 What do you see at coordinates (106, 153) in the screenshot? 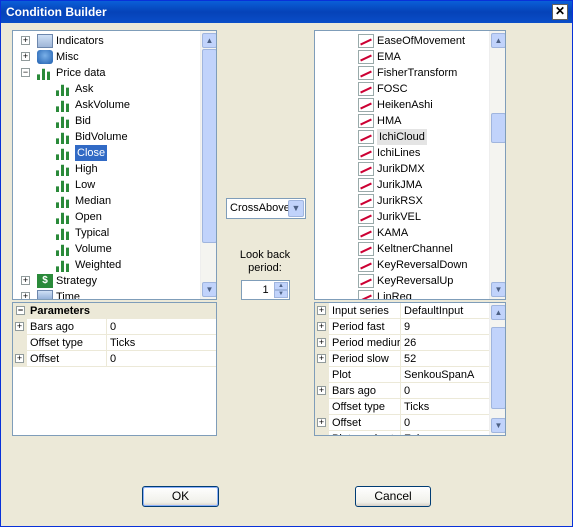
I see `tree-item: Close` at bounding box center [106, 153].